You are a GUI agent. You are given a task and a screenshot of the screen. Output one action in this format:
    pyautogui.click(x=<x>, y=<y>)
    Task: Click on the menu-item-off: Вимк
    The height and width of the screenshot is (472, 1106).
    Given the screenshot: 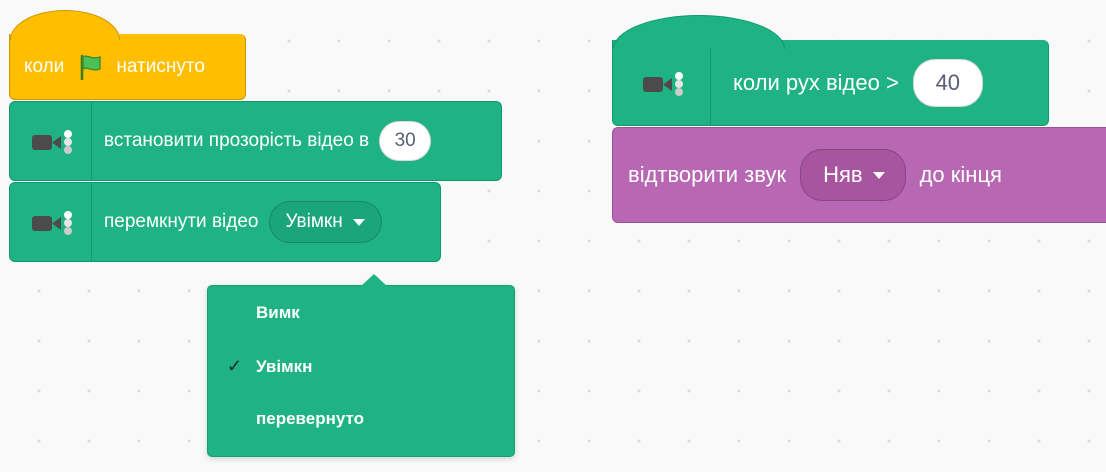 What is the action you would take?
    pyautogui.click(x=278, y=313)
    